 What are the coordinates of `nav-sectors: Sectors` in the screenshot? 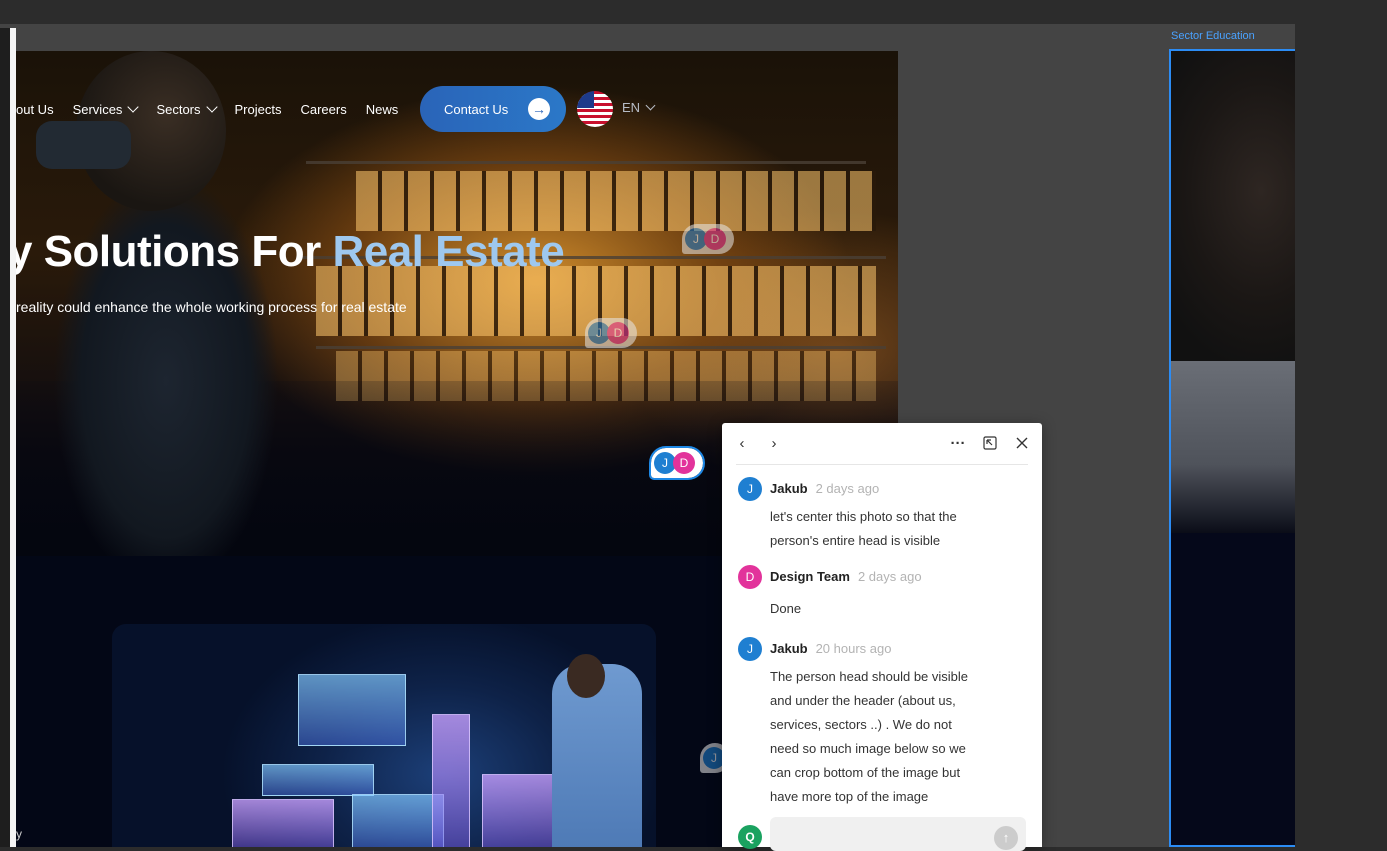 It's located at (187, 108).